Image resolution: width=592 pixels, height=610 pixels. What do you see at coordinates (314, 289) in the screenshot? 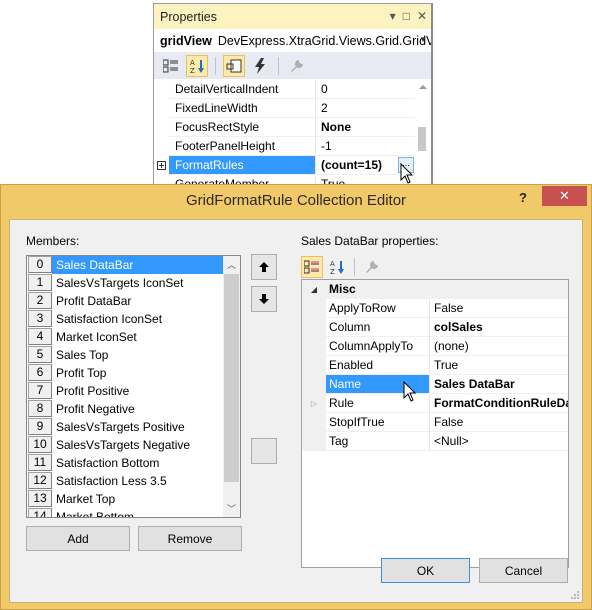
I see `collapse-triangle-icon: ◢` at bounding box center [314, 289].